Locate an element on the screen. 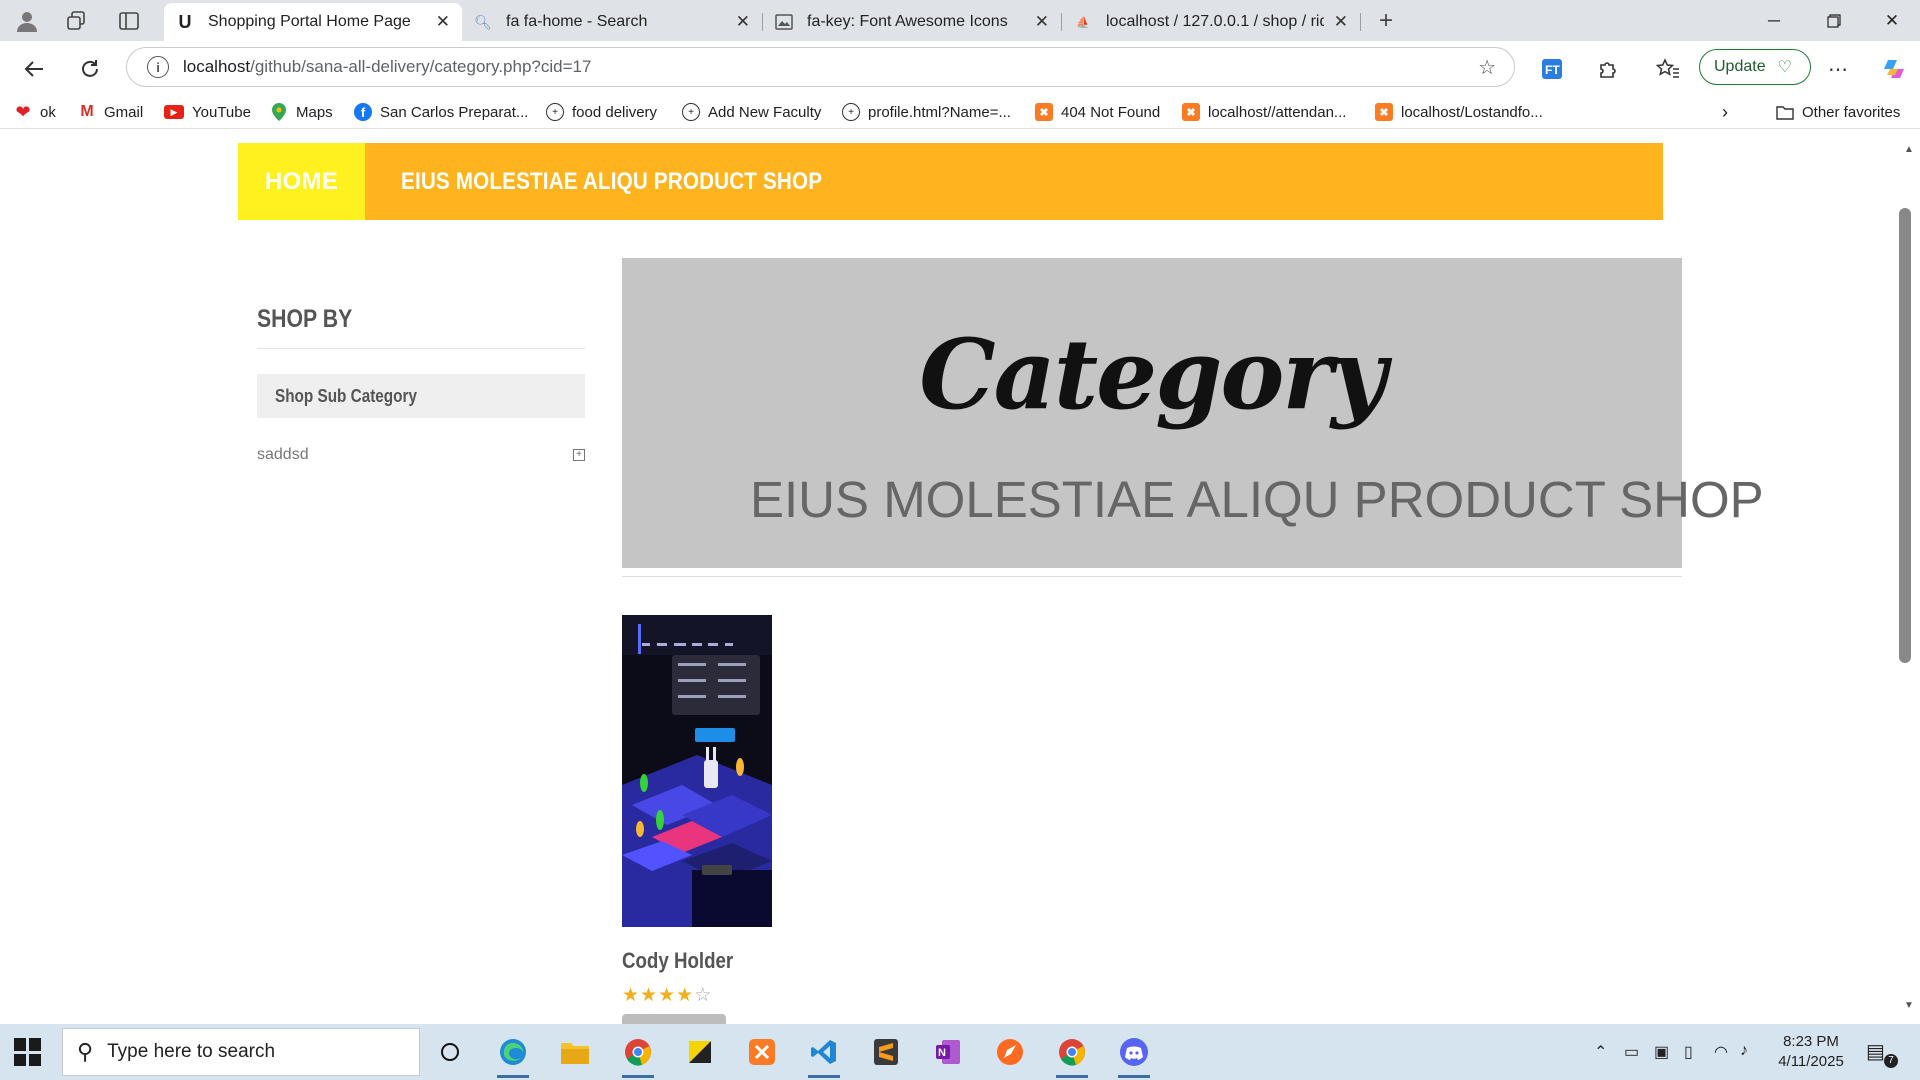  product-image is located at coordinates (697, 771).